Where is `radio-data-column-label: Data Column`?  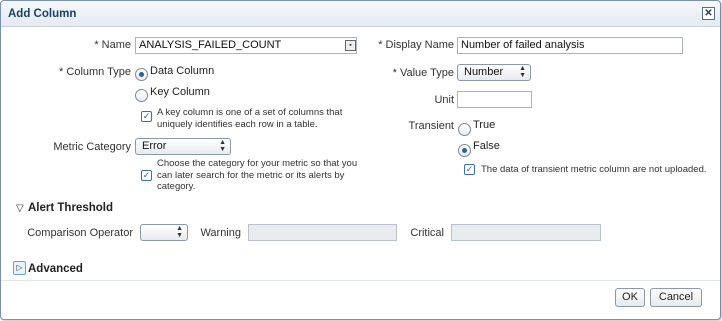
radio-data-column-label: Data Column is located at coordinates (182, 71).